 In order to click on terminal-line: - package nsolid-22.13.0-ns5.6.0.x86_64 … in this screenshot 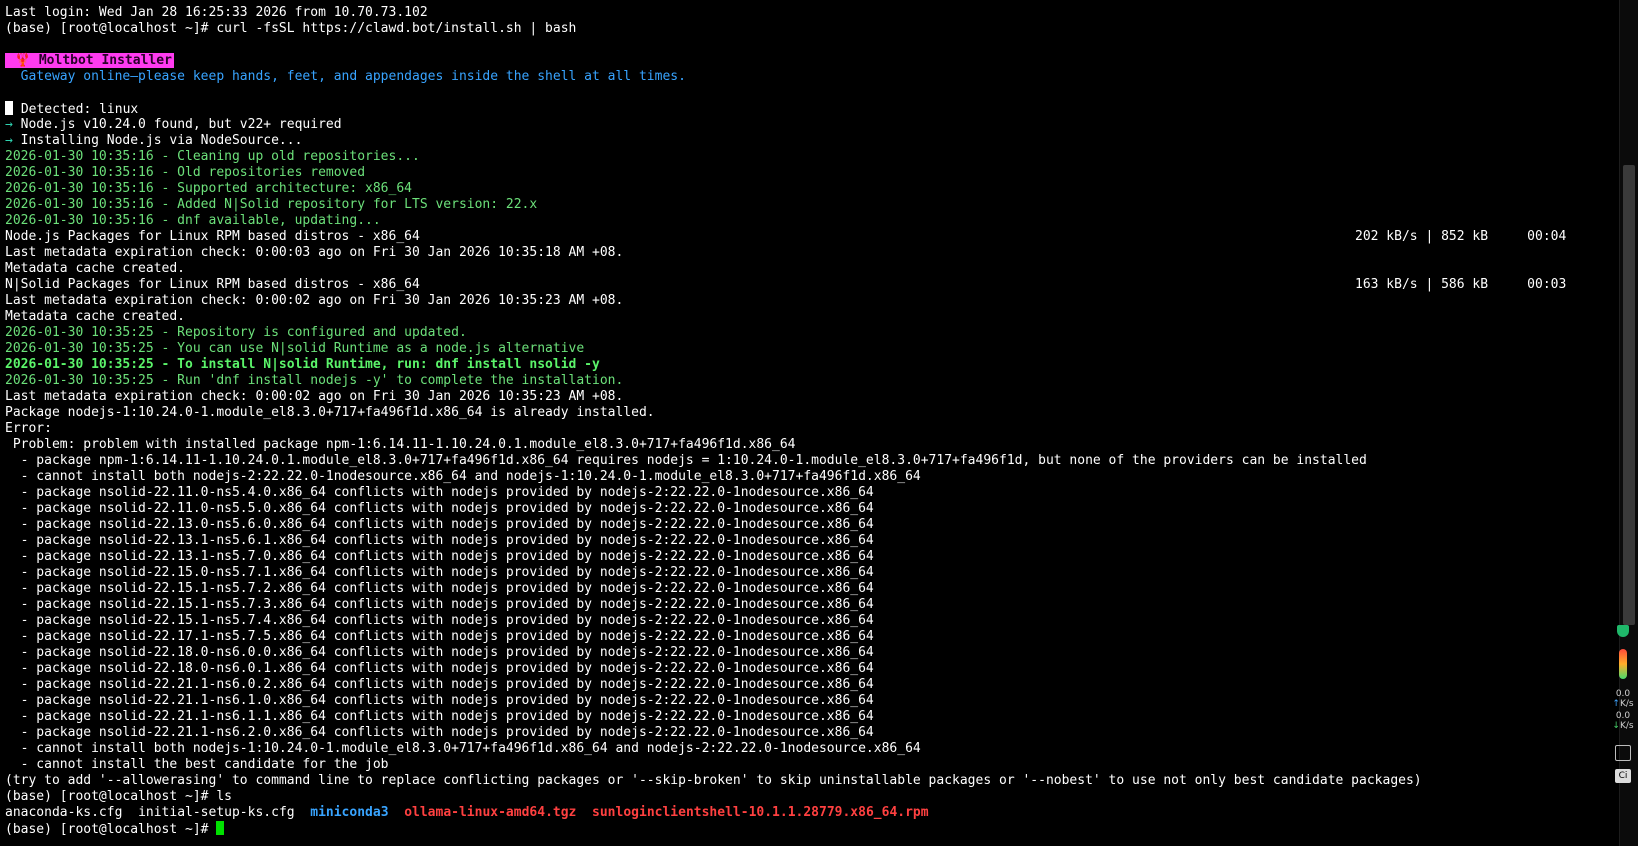, I will do `click(800, 525)`.